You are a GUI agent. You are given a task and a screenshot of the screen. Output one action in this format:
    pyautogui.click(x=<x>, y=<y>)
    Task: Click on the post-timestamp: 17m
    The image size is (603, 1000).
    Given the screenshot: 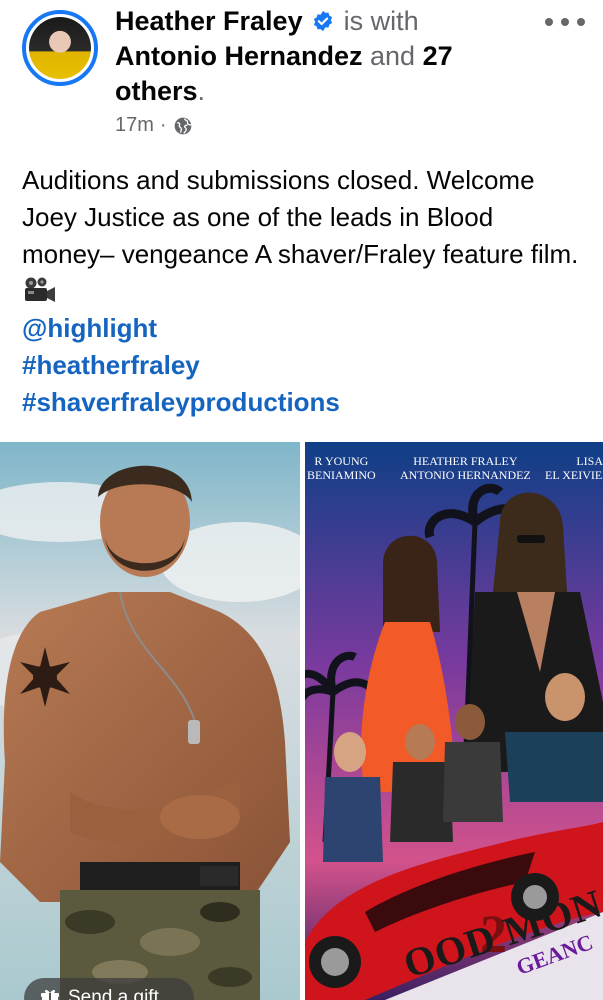 What is the action you would take?
    pyautogui.click(x=134, y=125)
    